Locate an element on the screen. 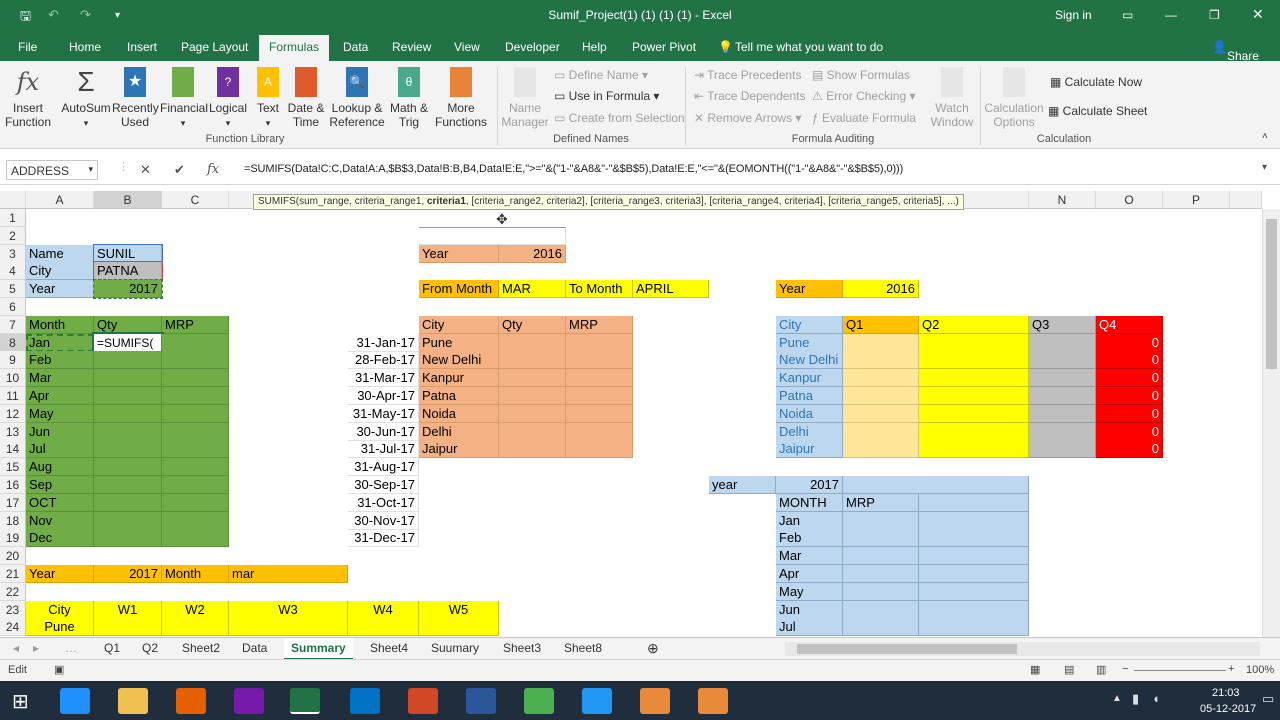  use-in-formula-button: ▭ Use in Formula ▾ is located at coordinates (606, 96).